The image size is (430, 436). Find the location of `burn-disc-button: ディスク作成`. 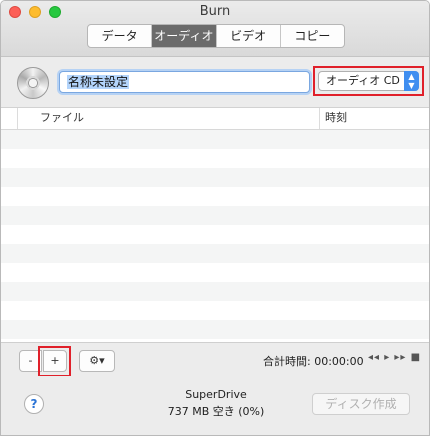

burn-disc-button: ディスク作成 is located at coordinates (361, 404).